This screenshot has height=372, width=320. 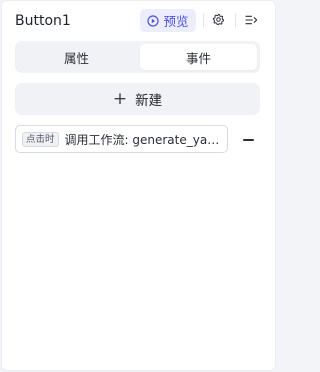 What do you see at coordinates (138, 21) in the screenshot?
I see `panel-header: Button1 预览` at bounding box center [138, 21].